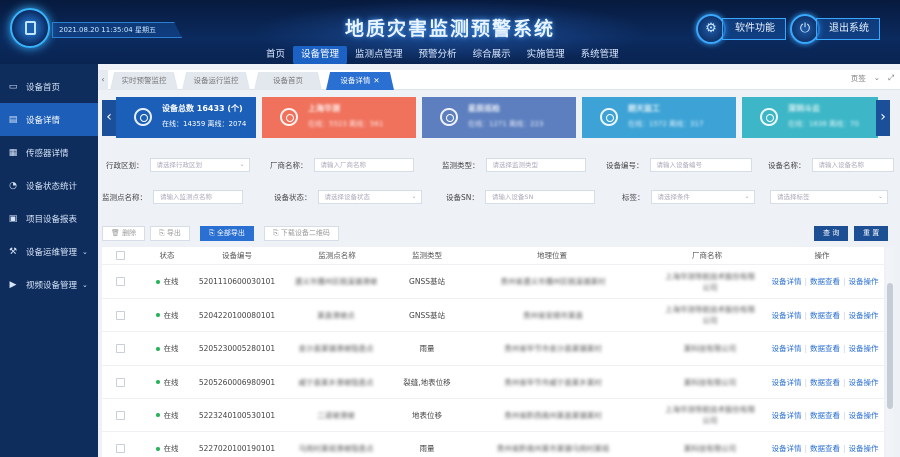  What do you see at coordinates (600, 55) in the screenshot?
I see `nav-system: 系统管理` at bounding box center [600, 55].